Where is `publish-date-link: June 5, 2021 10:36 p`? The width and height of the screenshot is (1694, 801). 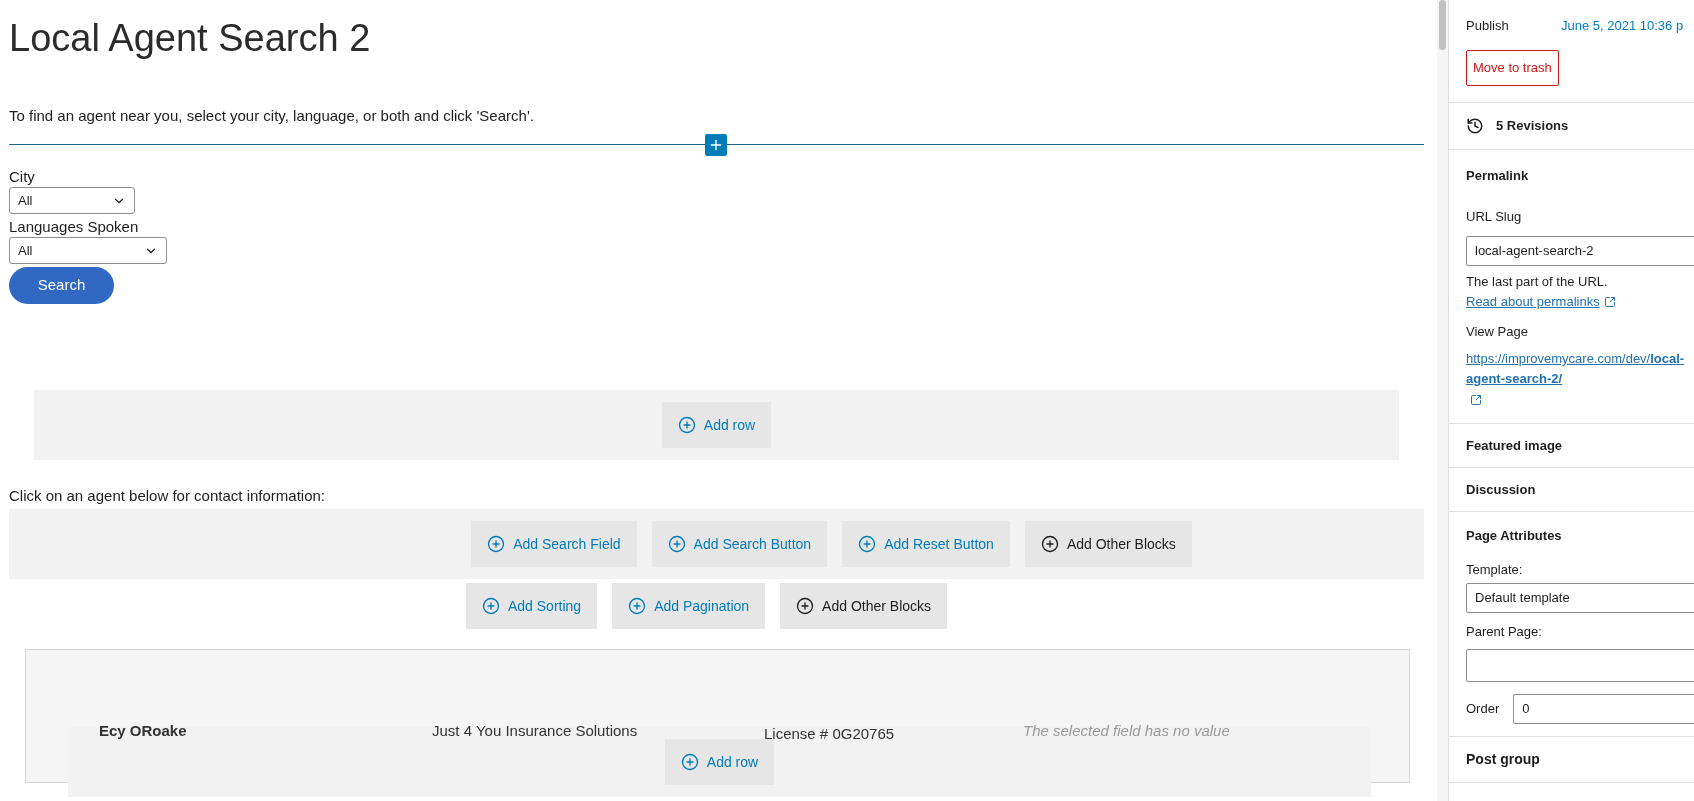
publish-date-link: June 5, 2021 10:36 p is located at coordinates (1622, 26).